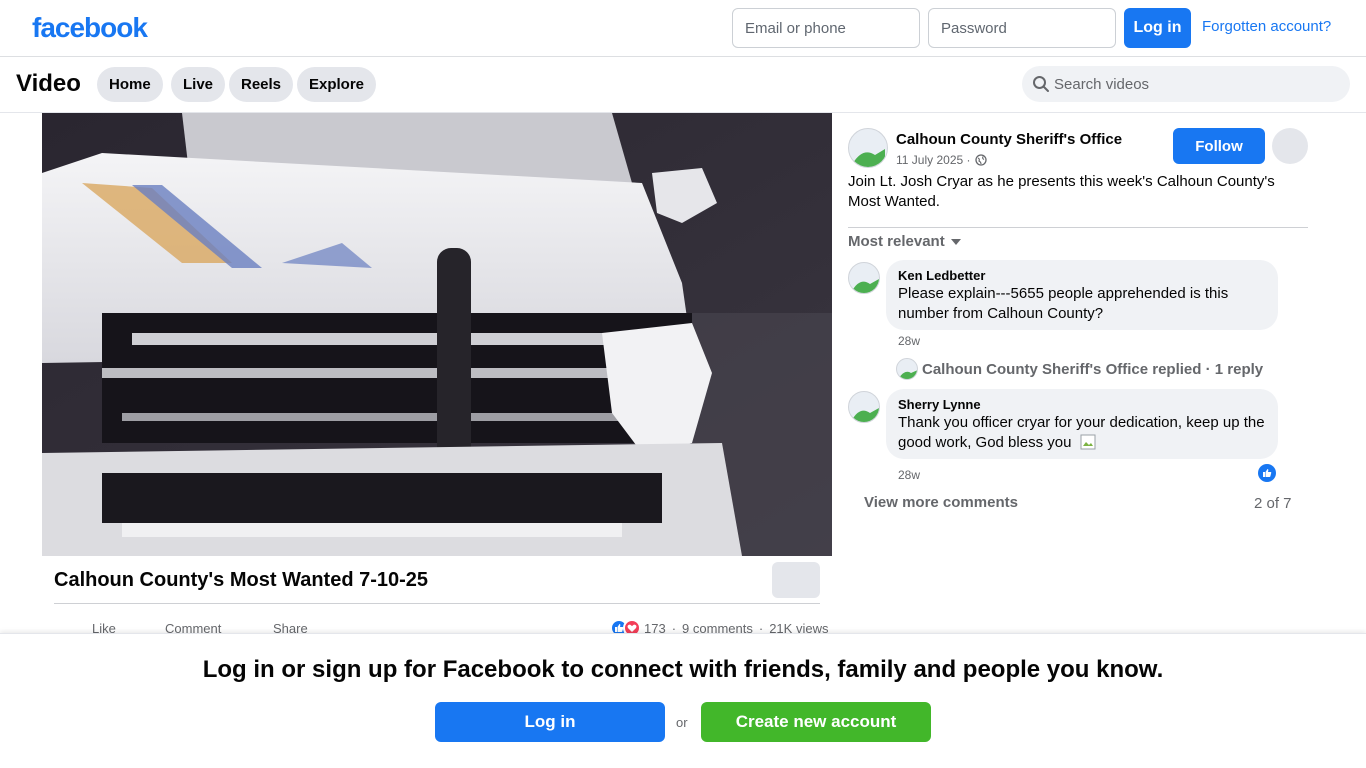 The height and width of the screenshot is (768, 1366). I want to click on video-subnav: Video Home Live Reels Explore, so click(683, 85).